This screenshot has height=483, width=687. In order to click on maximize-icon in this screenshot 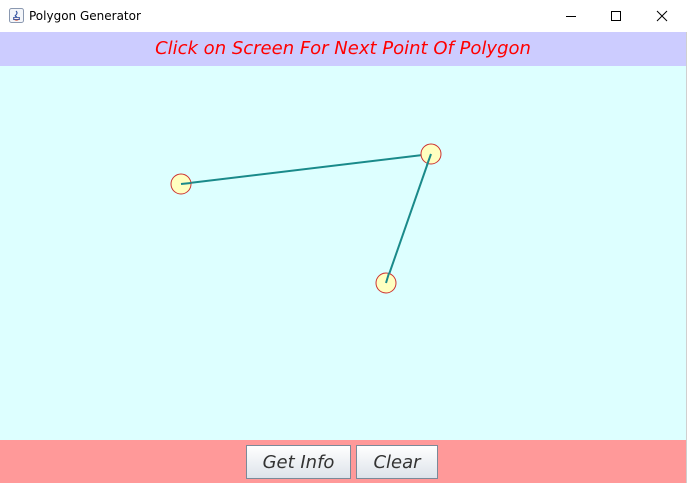, I will do `click(616, 16)`.